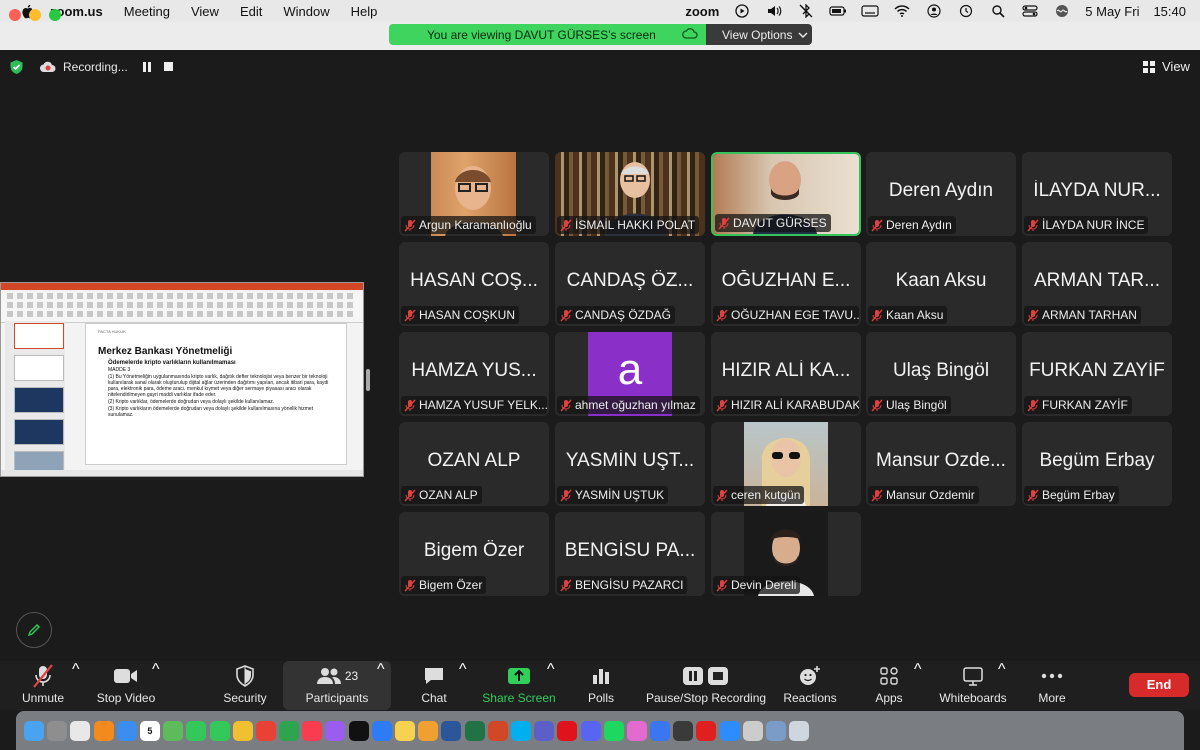 The image size is (1200, 750). What do you see at coordinates (941, 284) in the screenshot?
I see `participant-tile: Kaan Aksu Kaan Aksu` at bounding box center [941, 284].